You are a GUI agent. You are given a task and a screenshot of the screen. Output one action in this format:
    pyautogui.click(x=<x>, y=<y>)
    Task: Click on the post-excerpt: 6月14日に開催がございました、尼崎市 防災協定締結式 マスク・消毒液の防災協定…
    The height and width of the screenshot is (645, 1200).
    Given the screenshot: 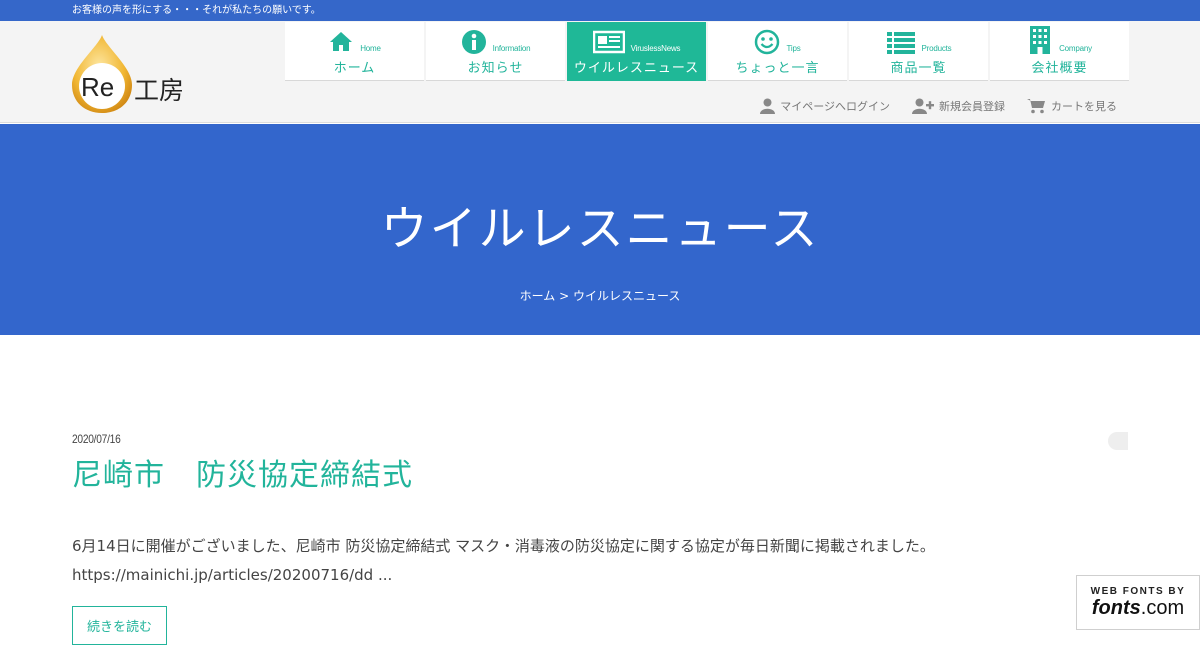 What is the action you would take?
    pyautogui.click(x=503, y=560)
    